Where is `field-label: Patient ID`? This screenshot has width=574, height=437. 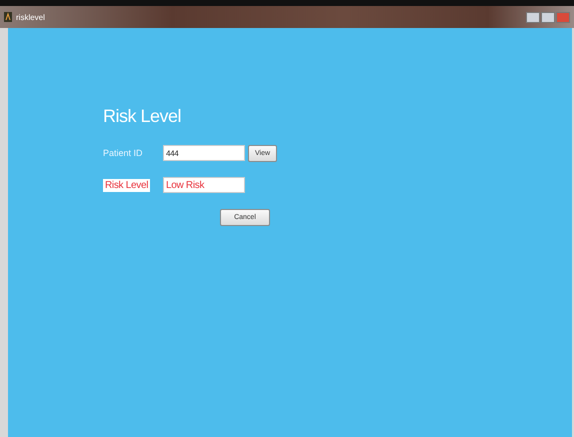 field-label: Patient ID is located at coordinates (123, 153).